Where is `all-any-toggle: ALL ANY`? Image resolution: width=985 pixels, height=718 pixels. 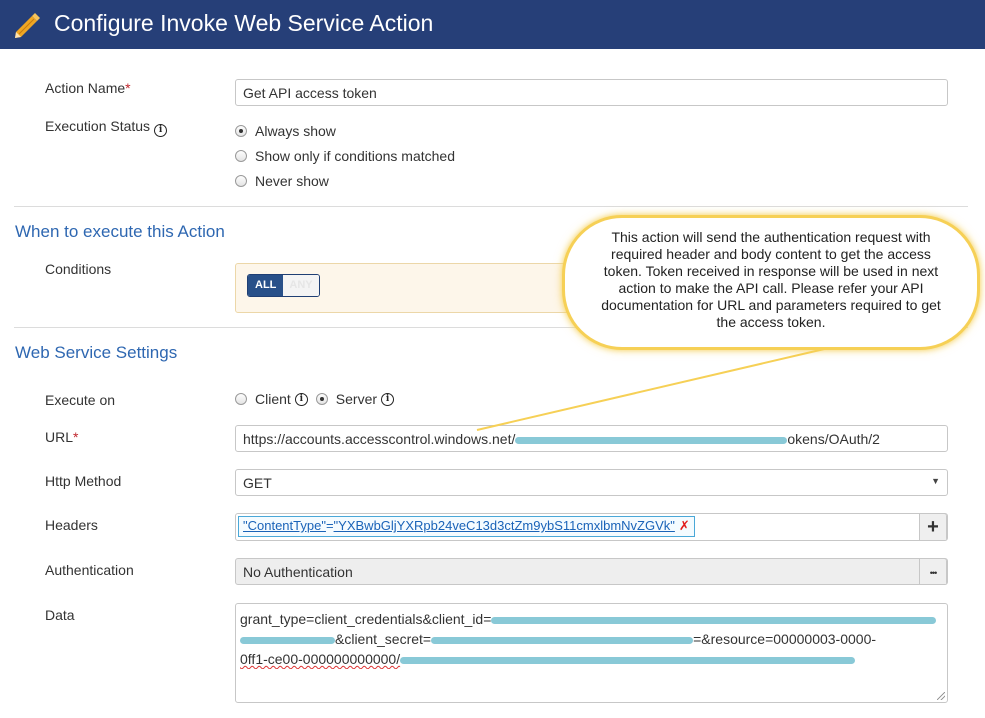
all-any-toggle: ALL ANY is located at coordinates (283, 285).